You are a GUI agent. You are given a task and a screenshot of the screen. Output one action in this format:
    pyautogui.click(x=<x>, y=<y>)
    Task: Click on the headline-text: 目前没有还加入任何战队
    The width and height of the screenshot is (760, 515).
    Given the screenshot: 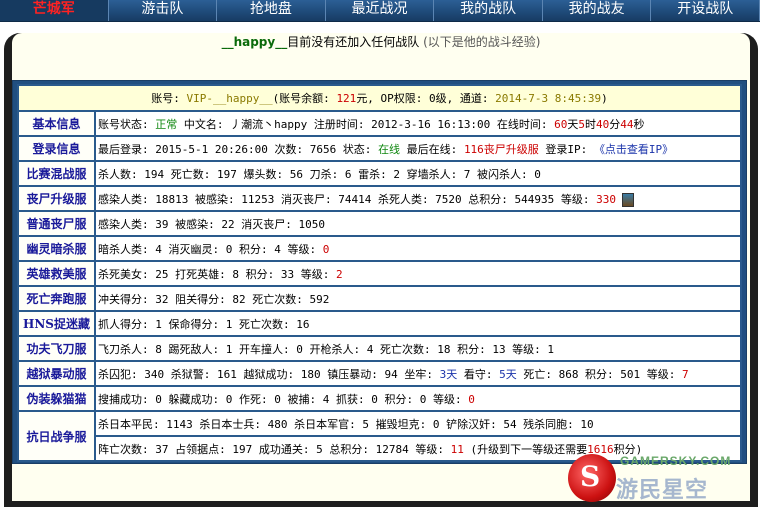 What is the action you would take?
    pyautogui.click(x=353, y=42)
    